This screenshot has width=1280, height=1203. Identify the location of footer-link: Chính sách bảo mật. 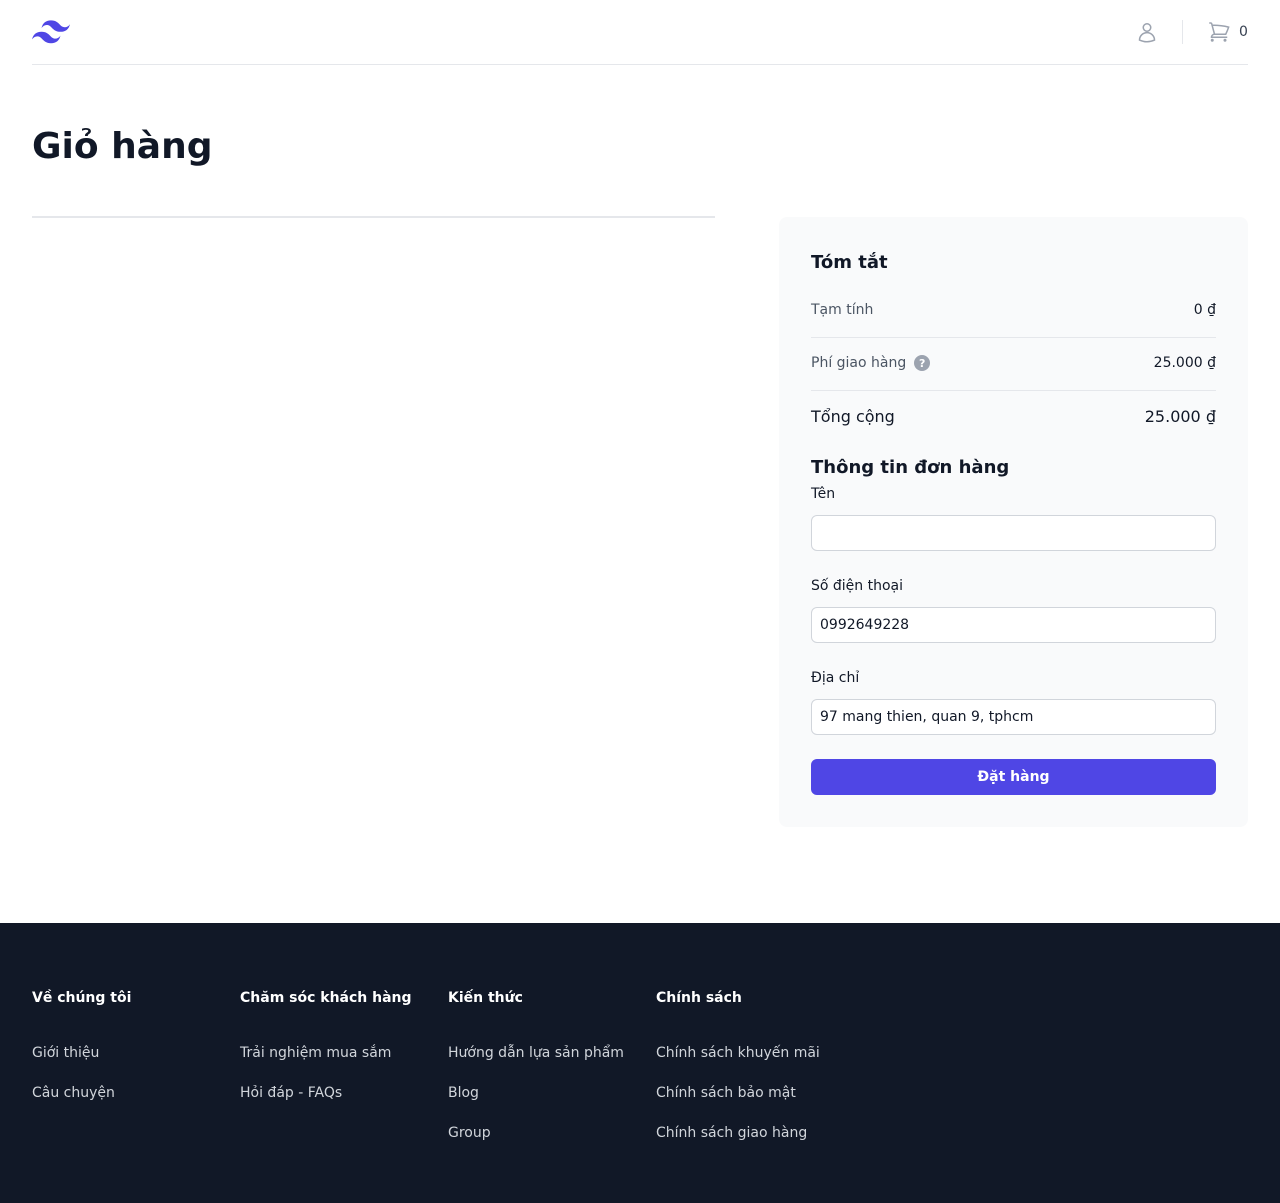
(760, 1103).